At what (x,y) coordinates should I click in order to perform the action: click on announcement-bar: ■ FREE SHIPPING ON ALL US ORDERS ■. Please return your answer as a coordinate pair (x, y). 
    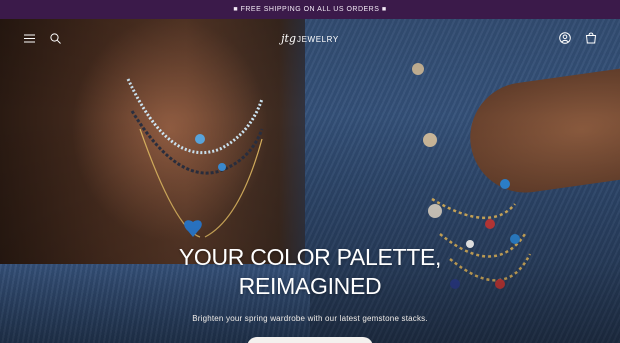
    Looking at the image, I should click on (310, 9).